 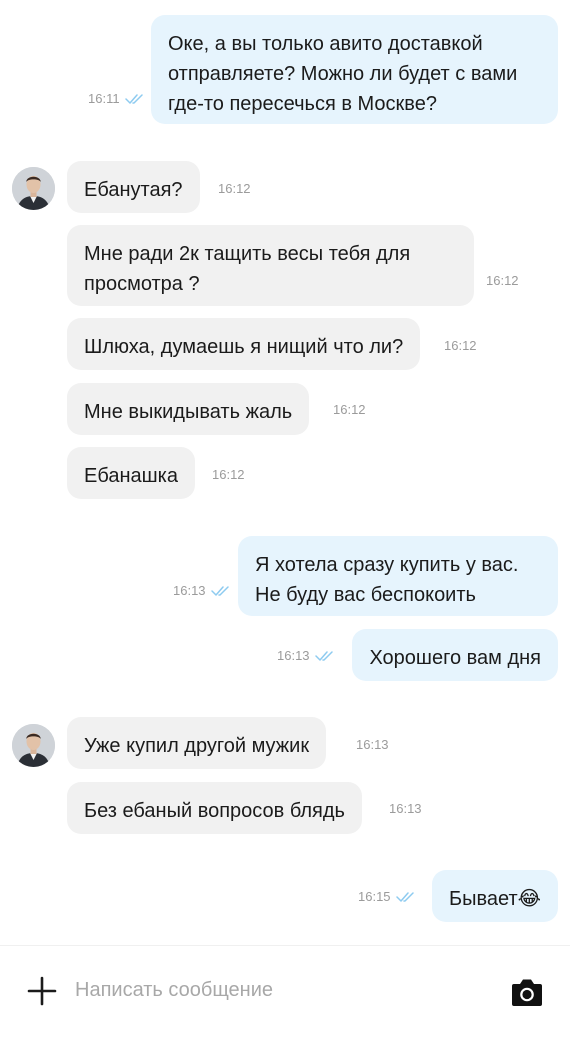 What do you see at coordinates (188, 409) in the screenshot?
I see `incoming-message: Мне выкидывать жаль` at bounding box center [188, 409].